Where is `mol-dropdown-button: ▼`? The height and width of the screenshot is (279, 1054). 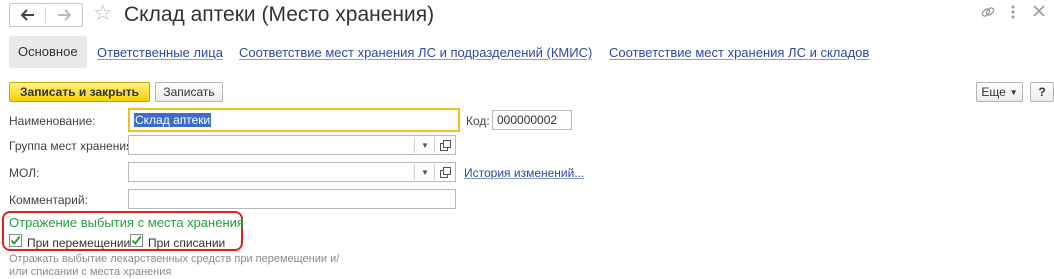
mol-dropdown-button: ▼ is located at coordinates (425, 172).